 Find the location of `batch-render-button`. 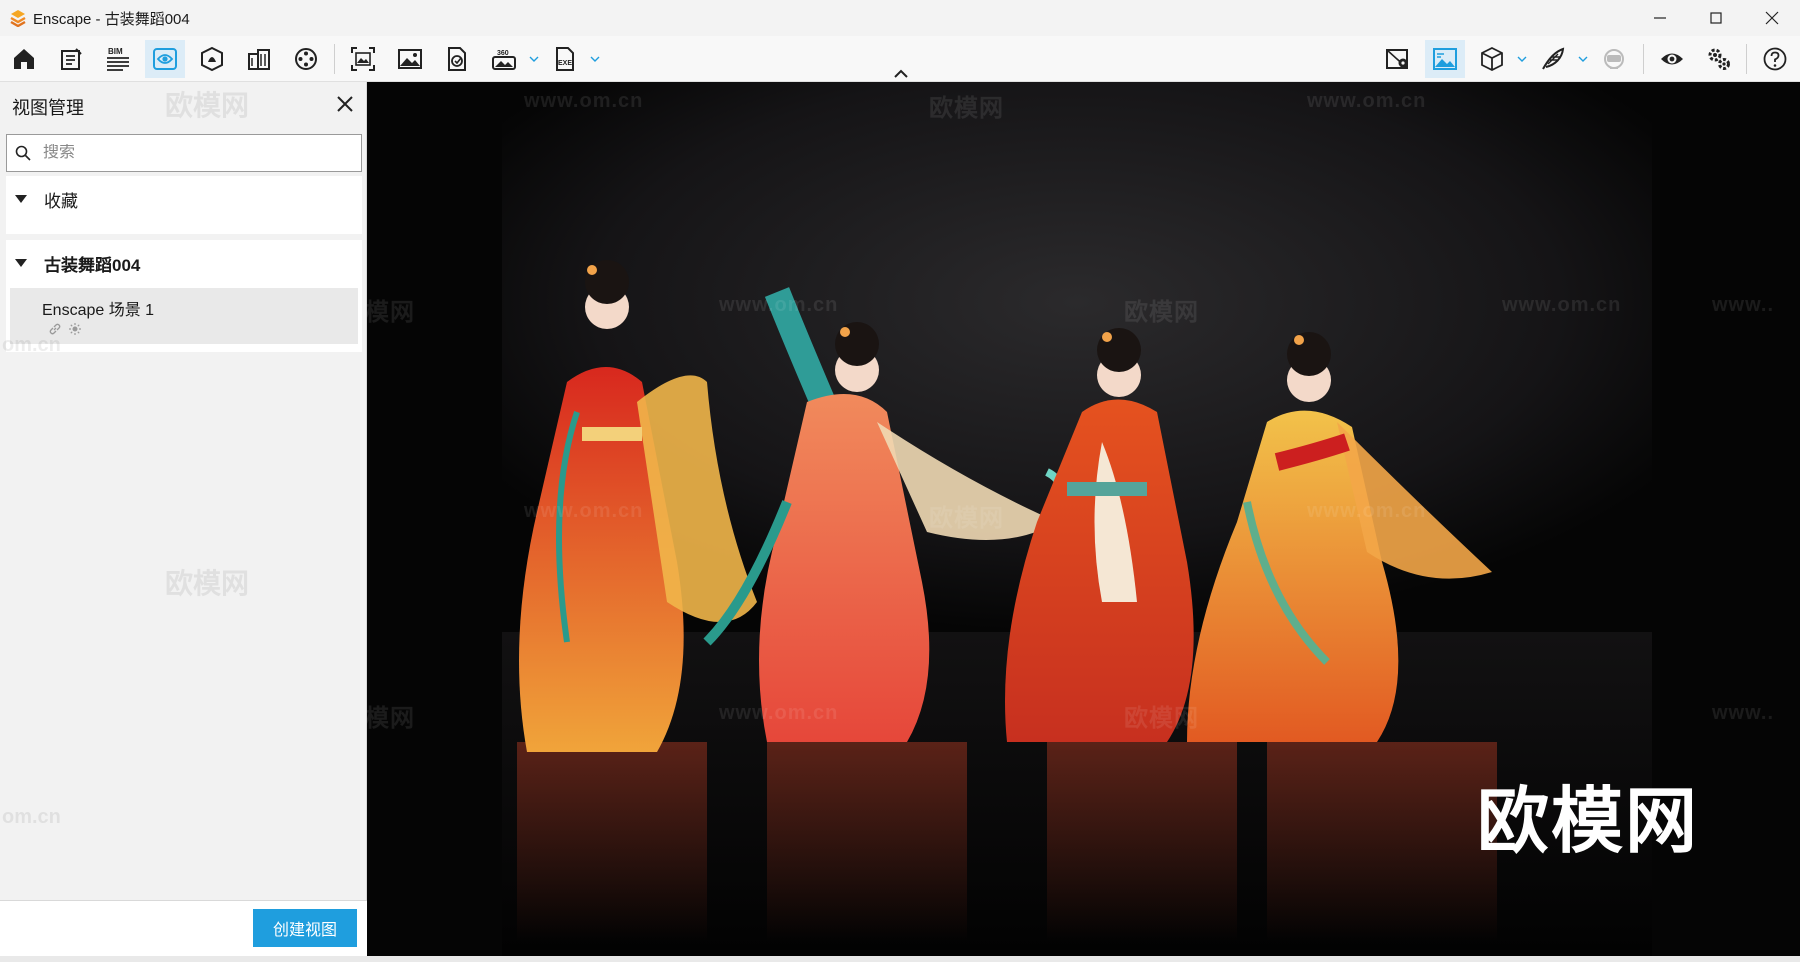

batch-render-button is located at coordinates (410, 59).